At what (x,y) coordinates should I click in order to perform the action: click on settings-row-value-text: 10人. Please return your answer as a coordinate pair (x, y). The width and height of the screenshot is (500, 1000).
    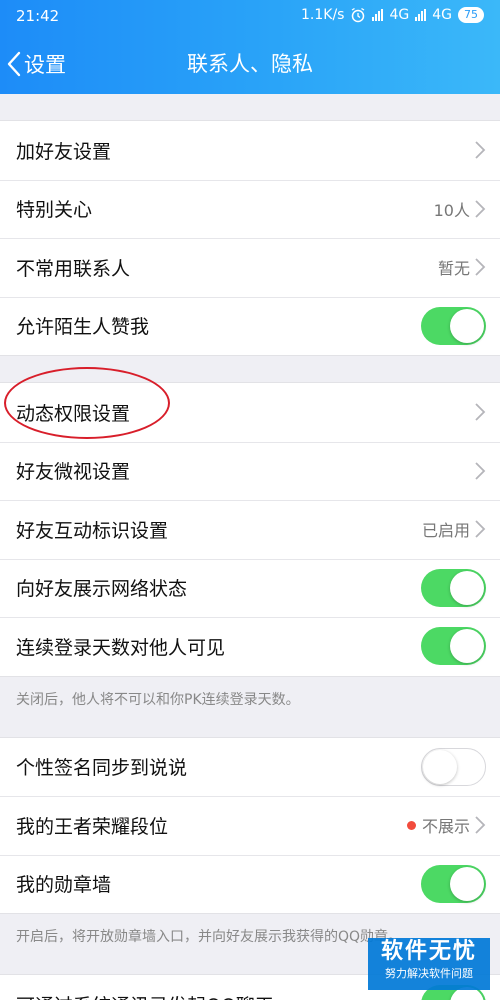
    Looking at the image, I should click on (451, 210).